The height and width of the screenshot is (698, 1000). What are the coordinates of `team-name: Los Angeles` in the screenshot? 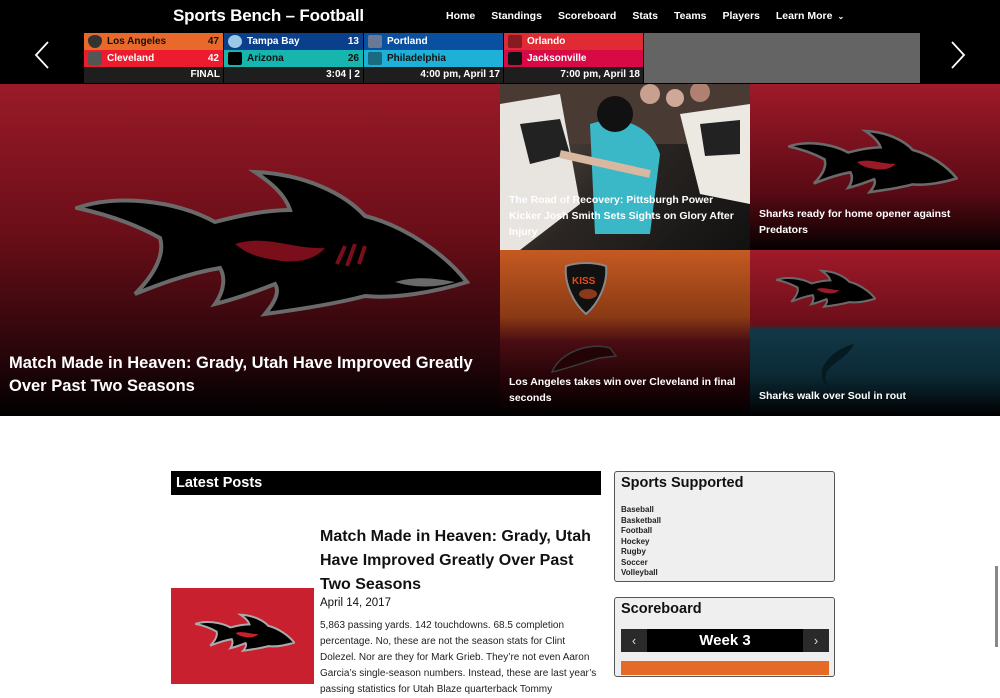 It's located at (137, 41).